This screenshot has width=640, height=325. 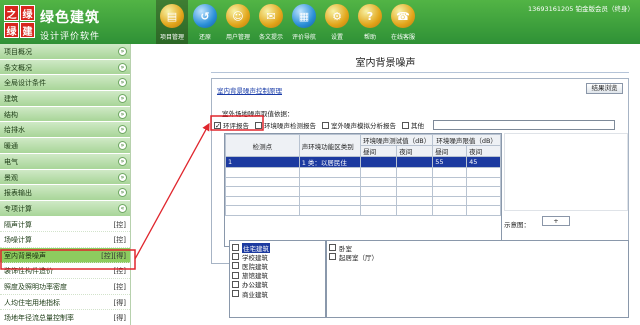 I want to click on checkbox-checked-icon: ✓, so click(x=217, y=125).